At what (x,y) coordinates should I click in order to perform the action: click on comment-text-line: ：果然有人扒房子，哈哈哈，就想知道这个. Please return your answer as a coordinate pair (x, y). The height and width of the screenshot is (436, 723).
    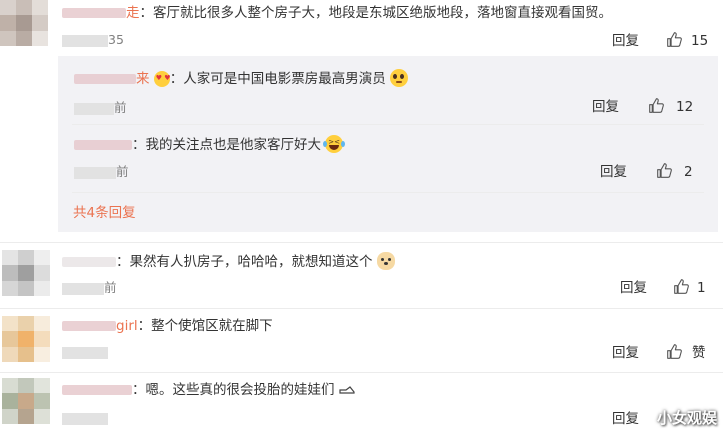
    Looking at the image, I should click on (228, 262).